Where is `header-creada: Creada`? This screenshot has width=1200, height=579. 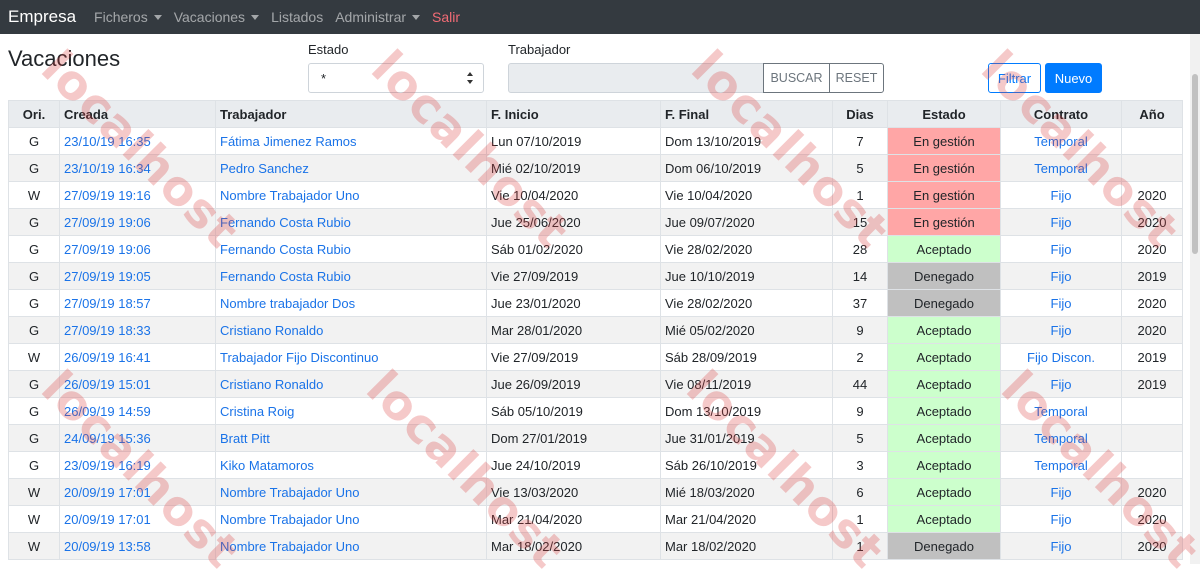
header-creada: Creada is located at coordinates (137, 114).